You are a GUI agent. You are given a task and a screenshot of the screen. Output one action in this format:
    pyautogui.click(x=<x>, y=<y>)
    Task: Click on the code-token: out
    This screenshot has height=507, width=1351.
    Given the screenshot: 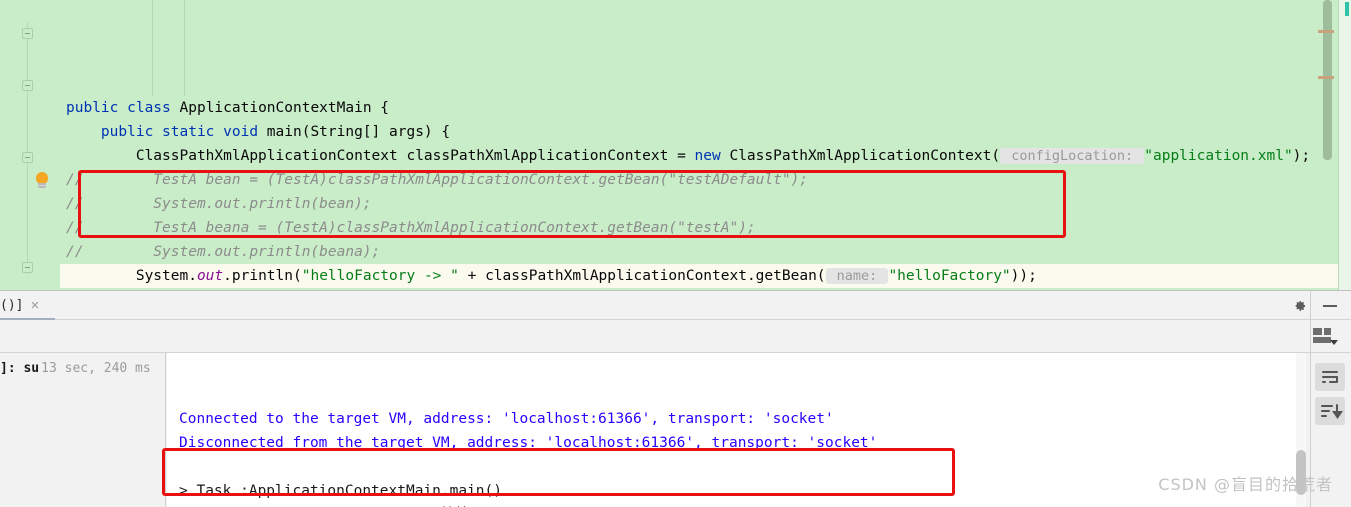 What is the action you would take?
    pyautogui.click(x=210, y=276)
    